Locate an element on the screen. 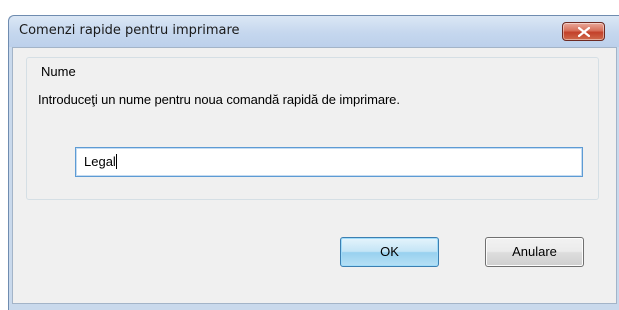 This screenshot has height=310, width=619. shortcut-name-input: Legal is located at coordinates (329, 162).